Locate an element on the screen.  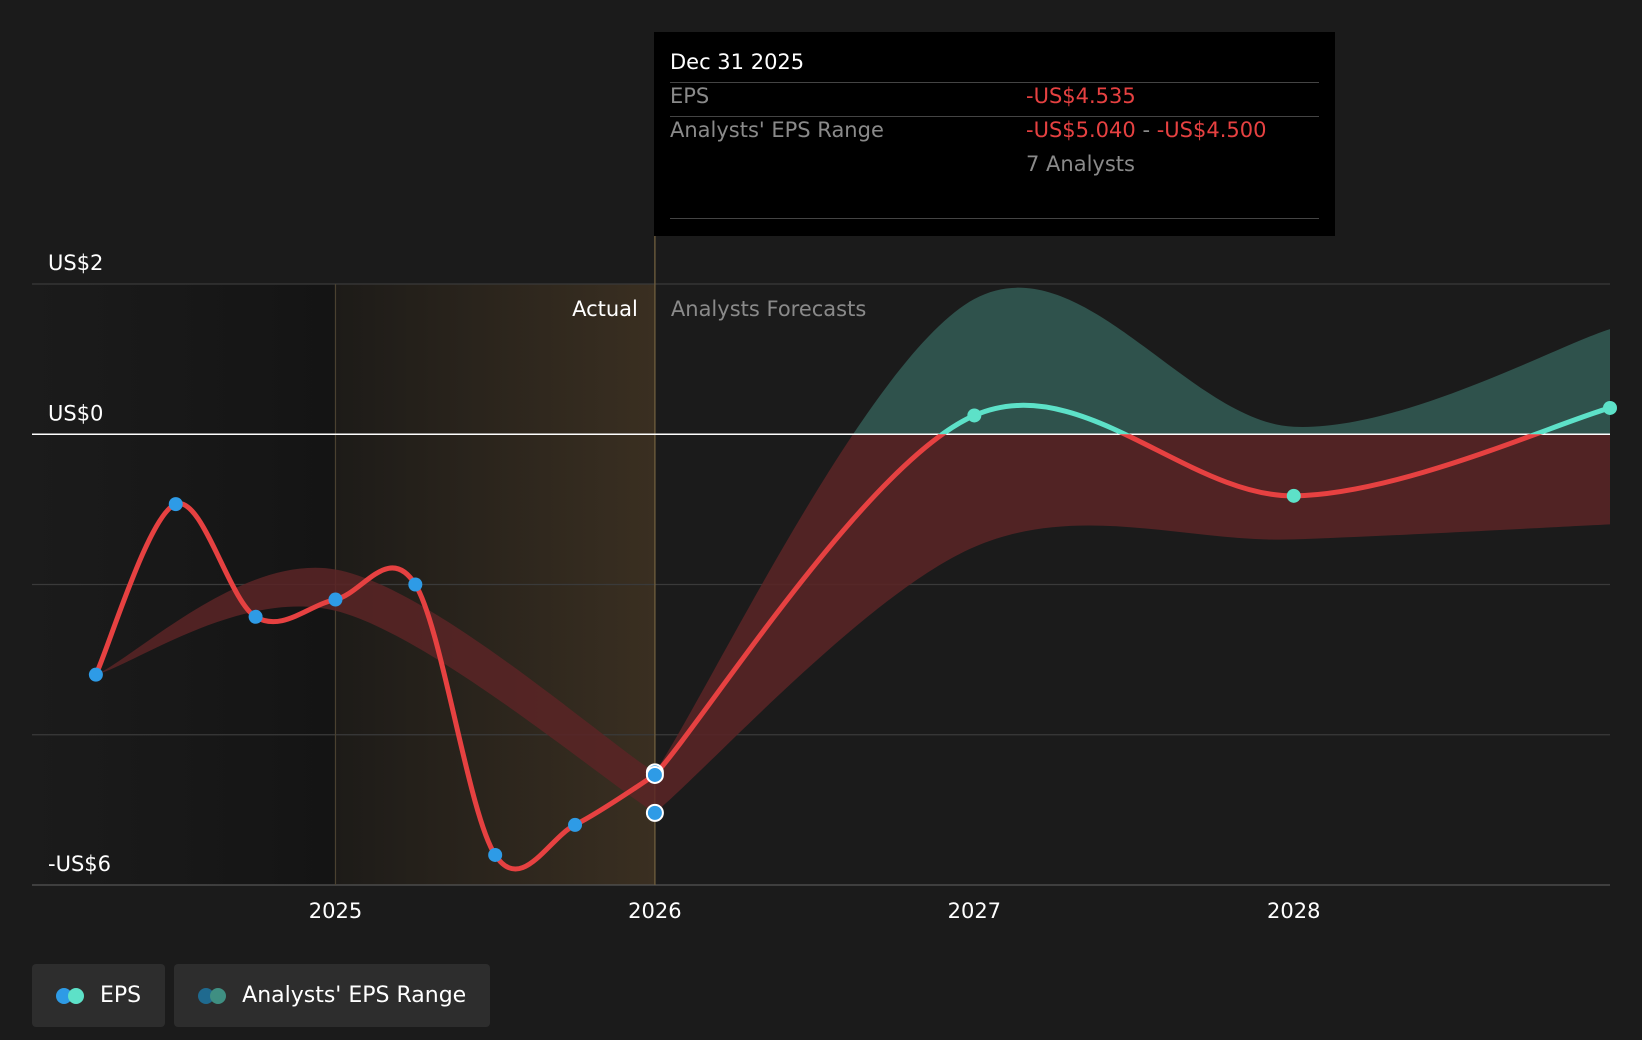
x-tick-label: 2026 is located at coordinates (654, 911).